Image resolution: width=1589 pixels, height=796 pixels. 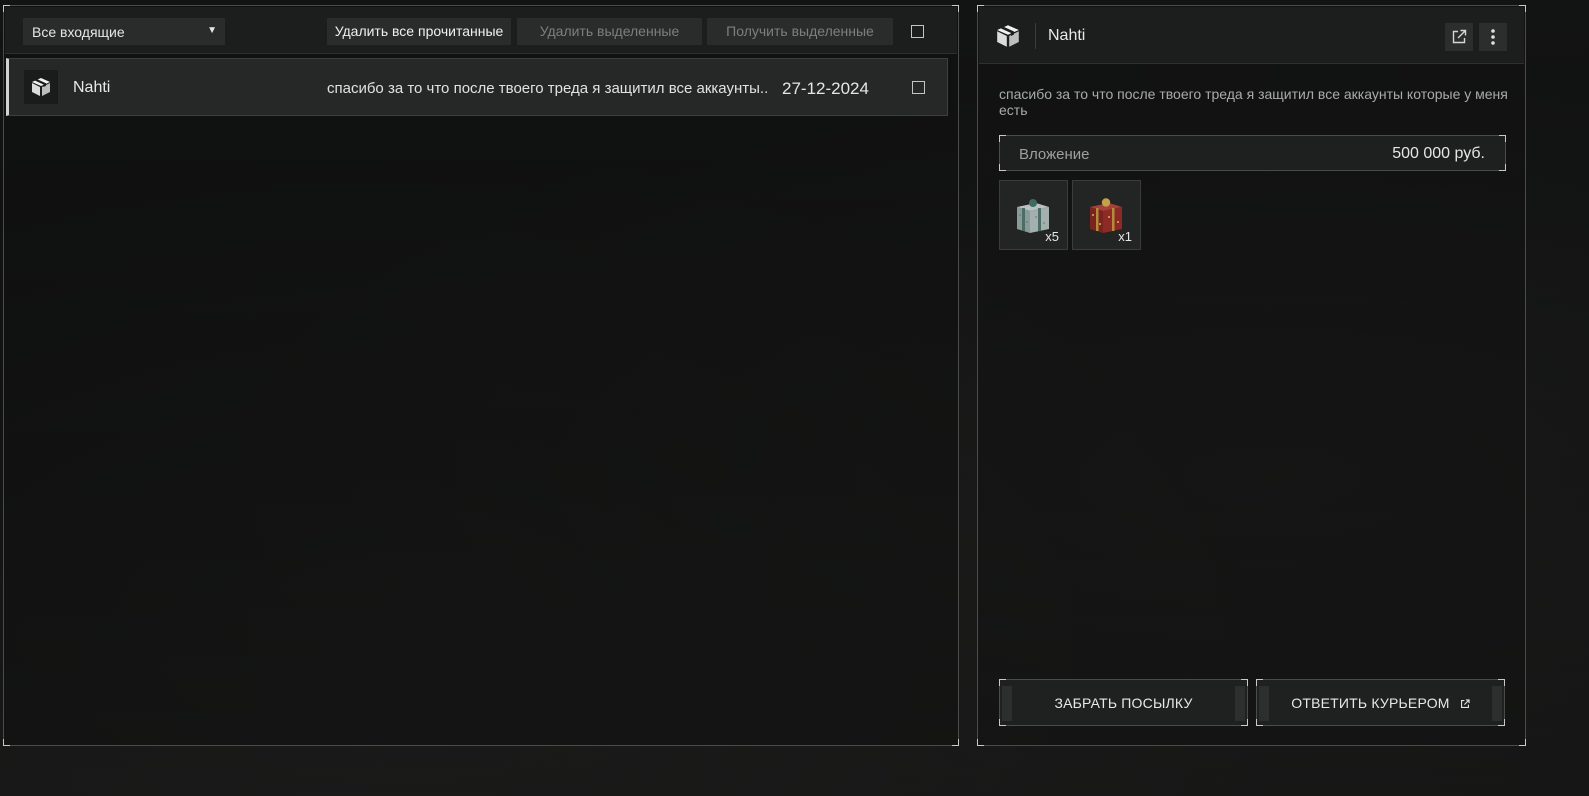 I want to click on take-package-label: ЗАБРАТЬ ПОСЫЛКУ, so click(x=1123, y=703).